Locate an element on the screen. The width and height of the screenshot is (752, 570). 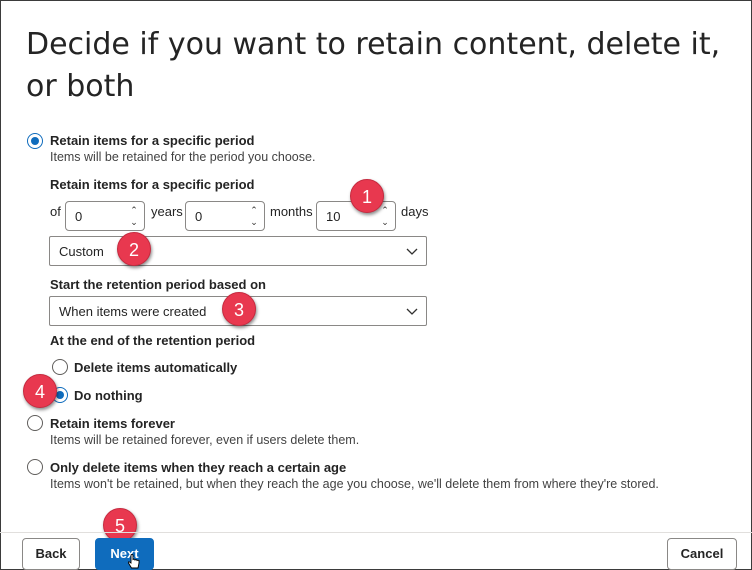
cancel-button: Cancel is located at coordinates (702, 554).